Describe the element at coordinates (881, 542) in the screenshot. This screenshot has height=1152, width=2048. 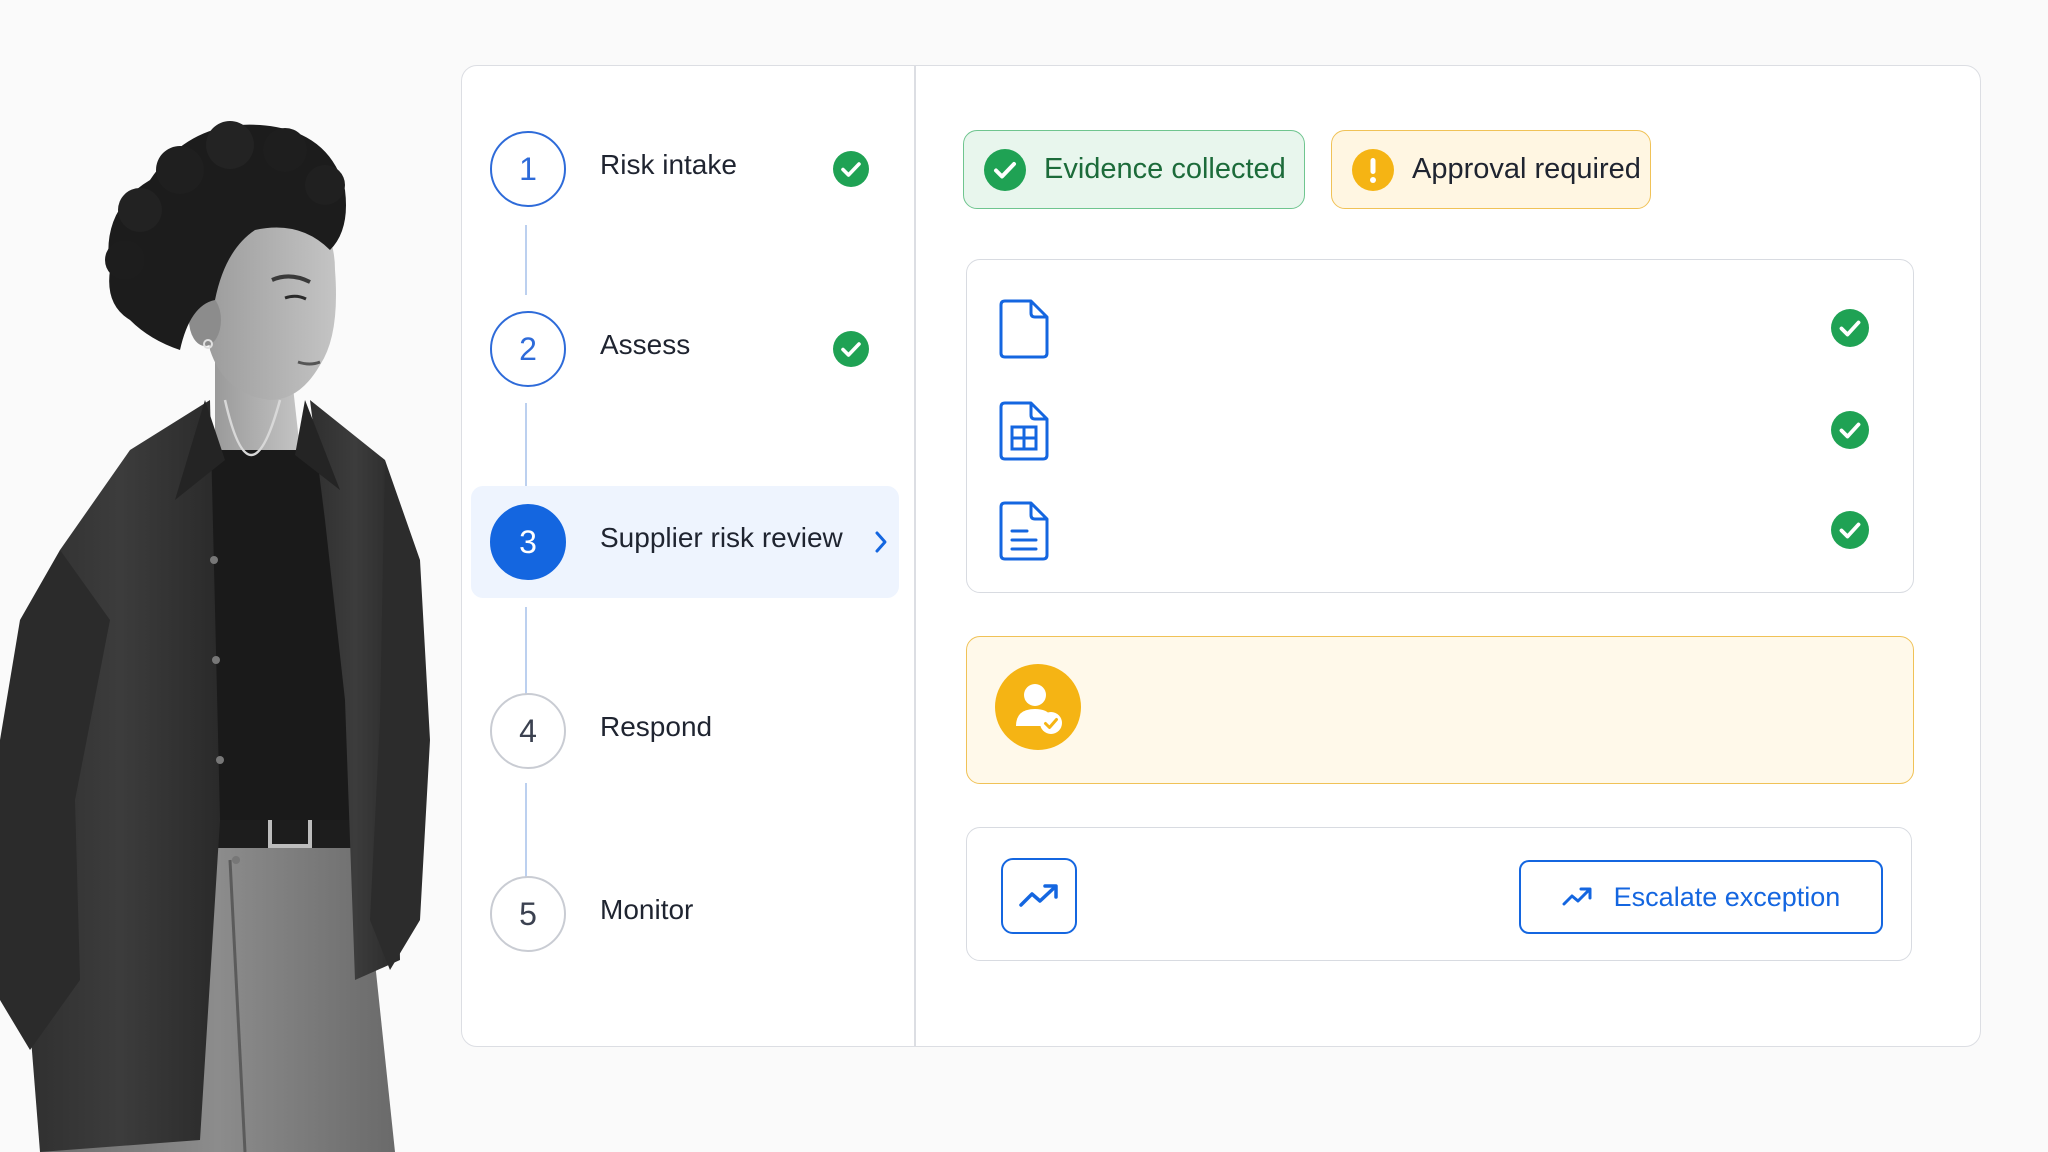
I see `chevron-right-icon` at that location.